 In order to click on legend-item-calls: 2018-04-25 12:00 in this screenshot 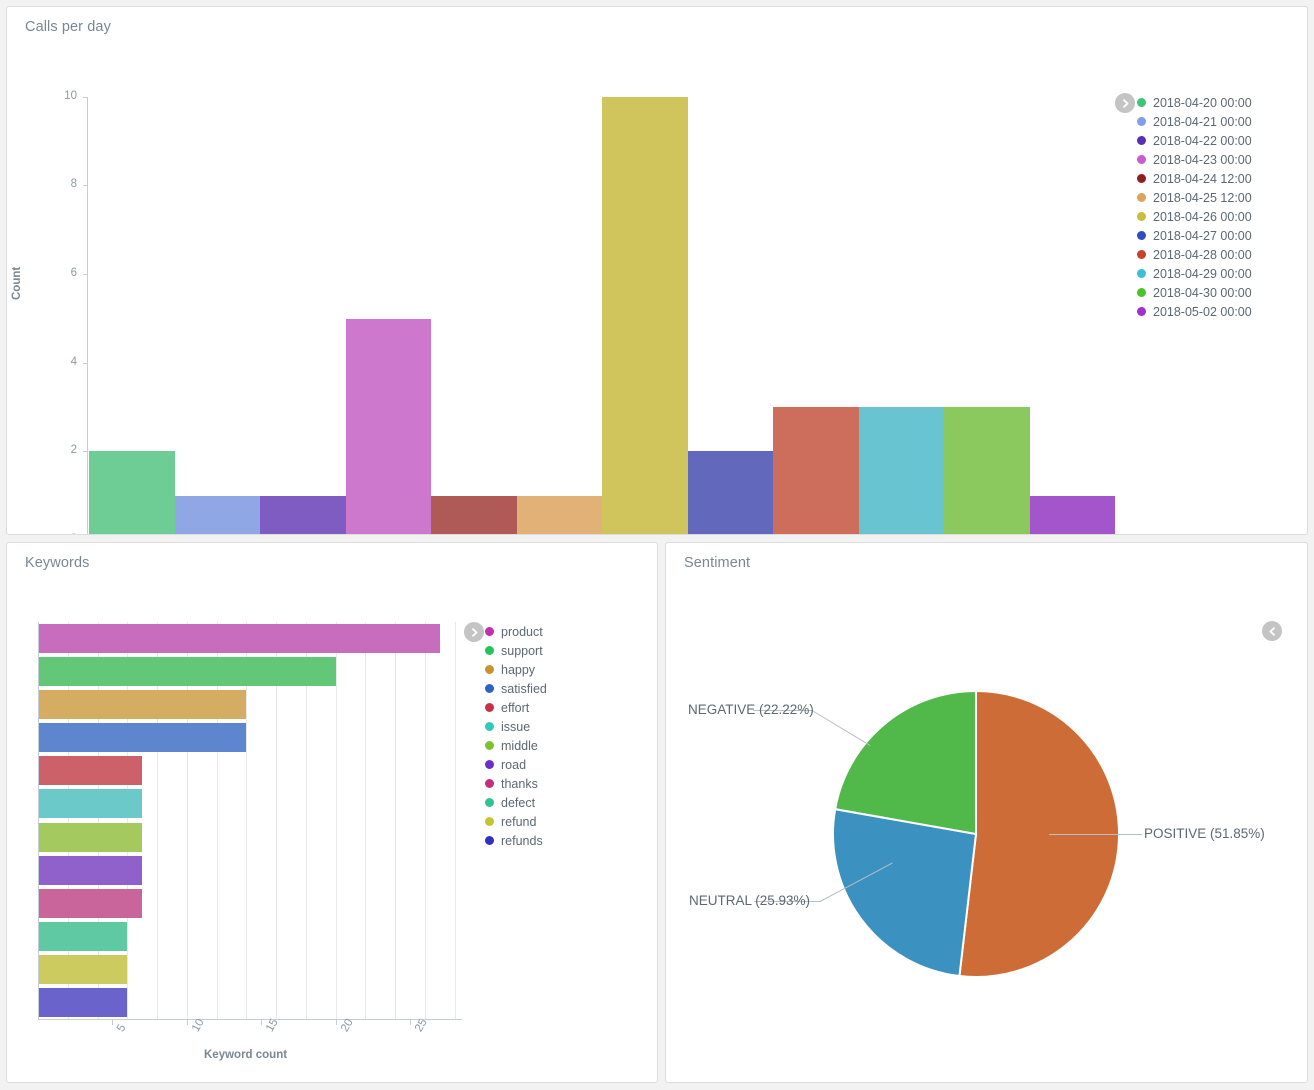, I will do `click(1194, 197)`.